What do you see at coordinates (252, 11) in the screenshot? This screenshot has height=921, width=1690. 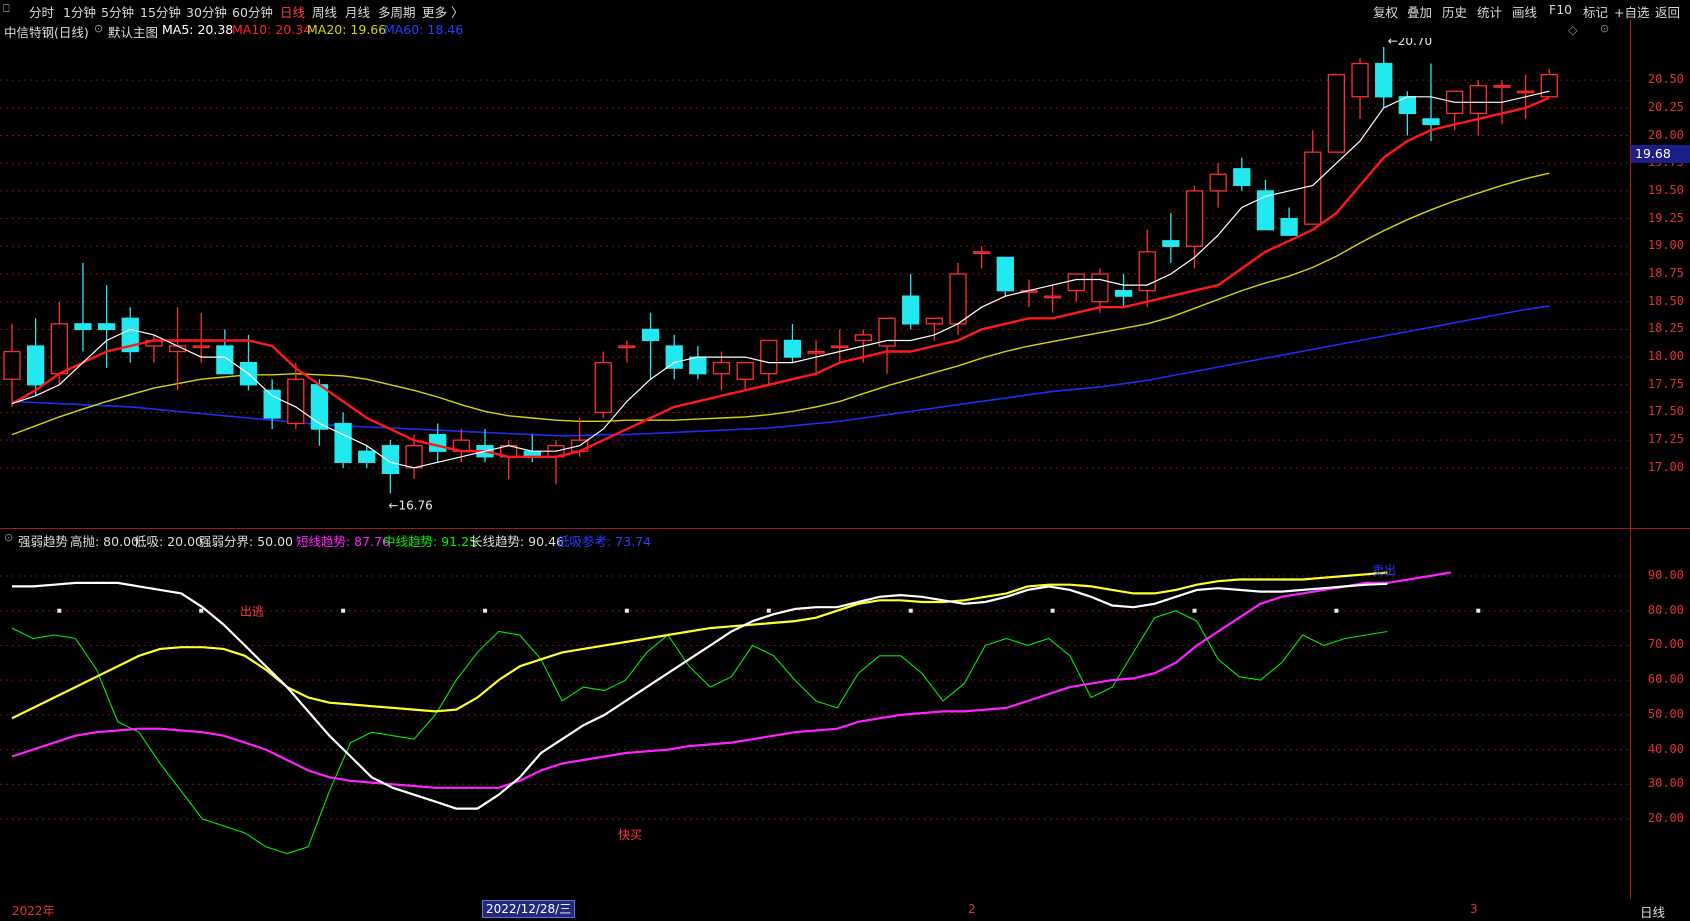 I see `tab-60min: 60分钟` at bounding box center [252, 11].